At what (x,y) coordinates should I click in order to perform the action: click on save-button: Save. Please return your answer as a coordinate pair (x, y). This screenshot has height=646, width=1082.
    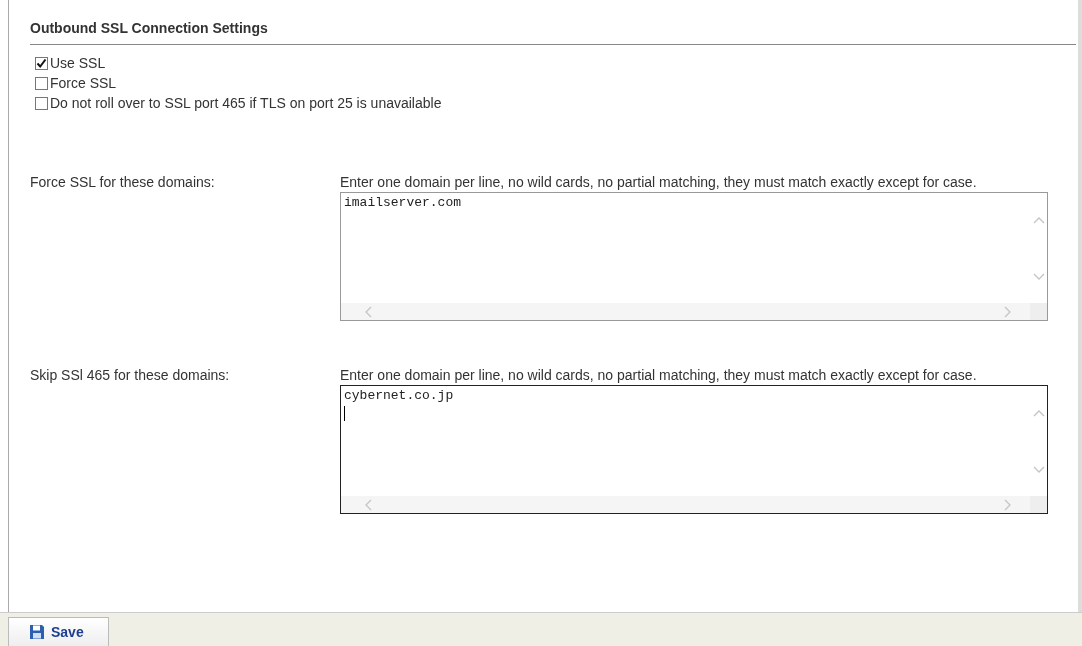
    Looking at the image, I should click on (58, 631).